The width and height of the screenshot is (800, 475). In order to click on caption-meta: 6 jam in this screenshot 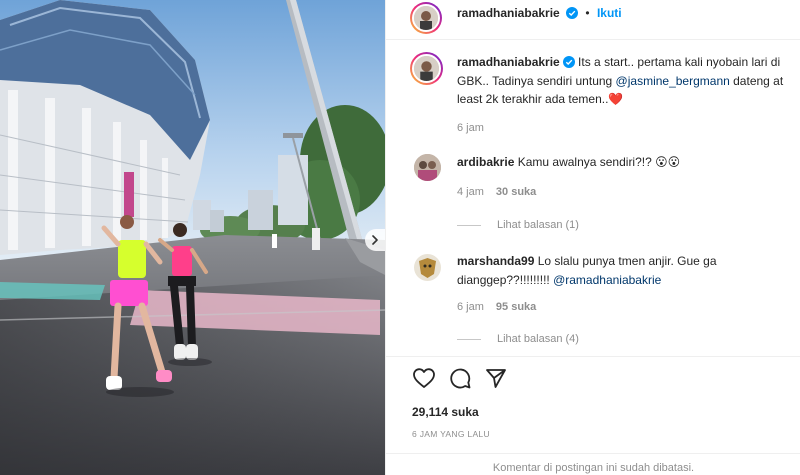, I will do `click(470, 128)`.